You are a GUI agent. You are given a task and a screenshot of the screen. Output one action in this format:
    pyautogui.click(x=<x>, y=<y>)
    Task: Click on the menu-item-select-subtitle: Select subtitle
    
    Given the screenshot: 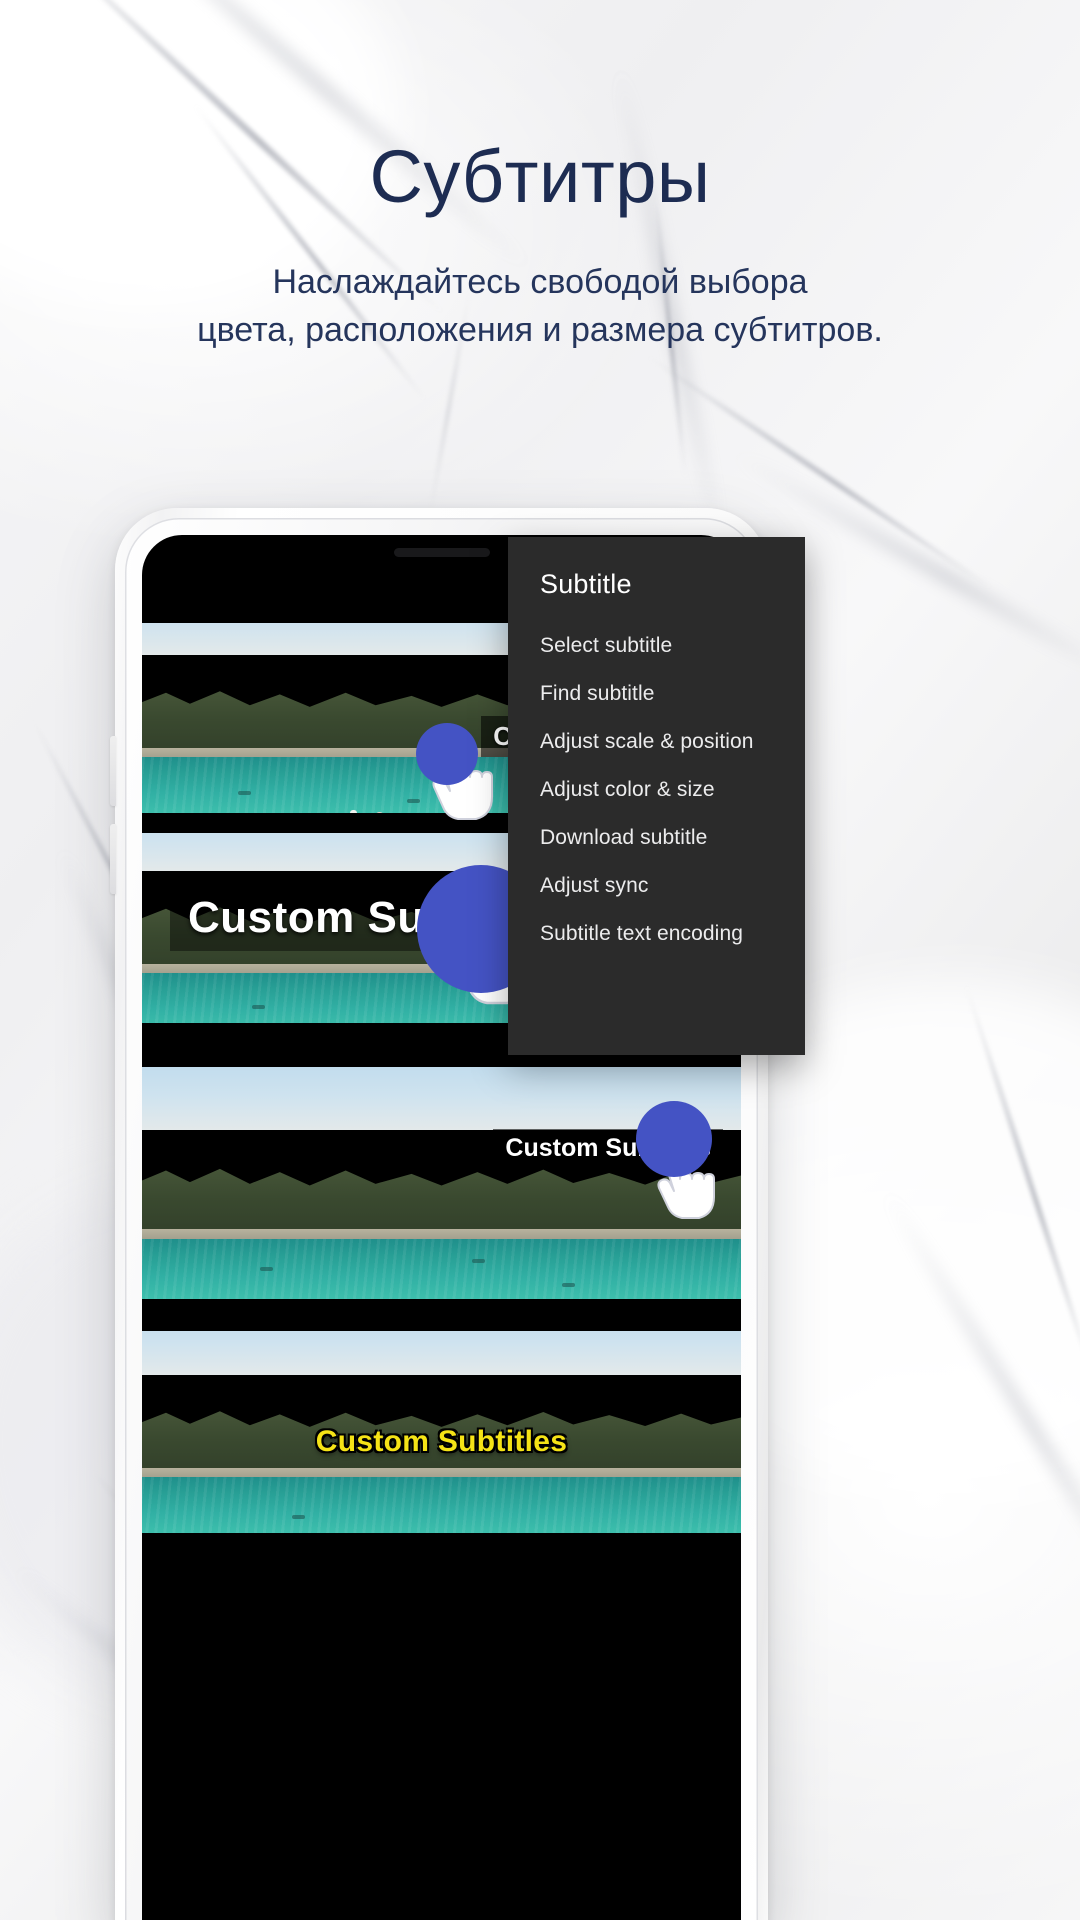 What is the action you would take?
    pyautogui.click(x=656, y=646)
    